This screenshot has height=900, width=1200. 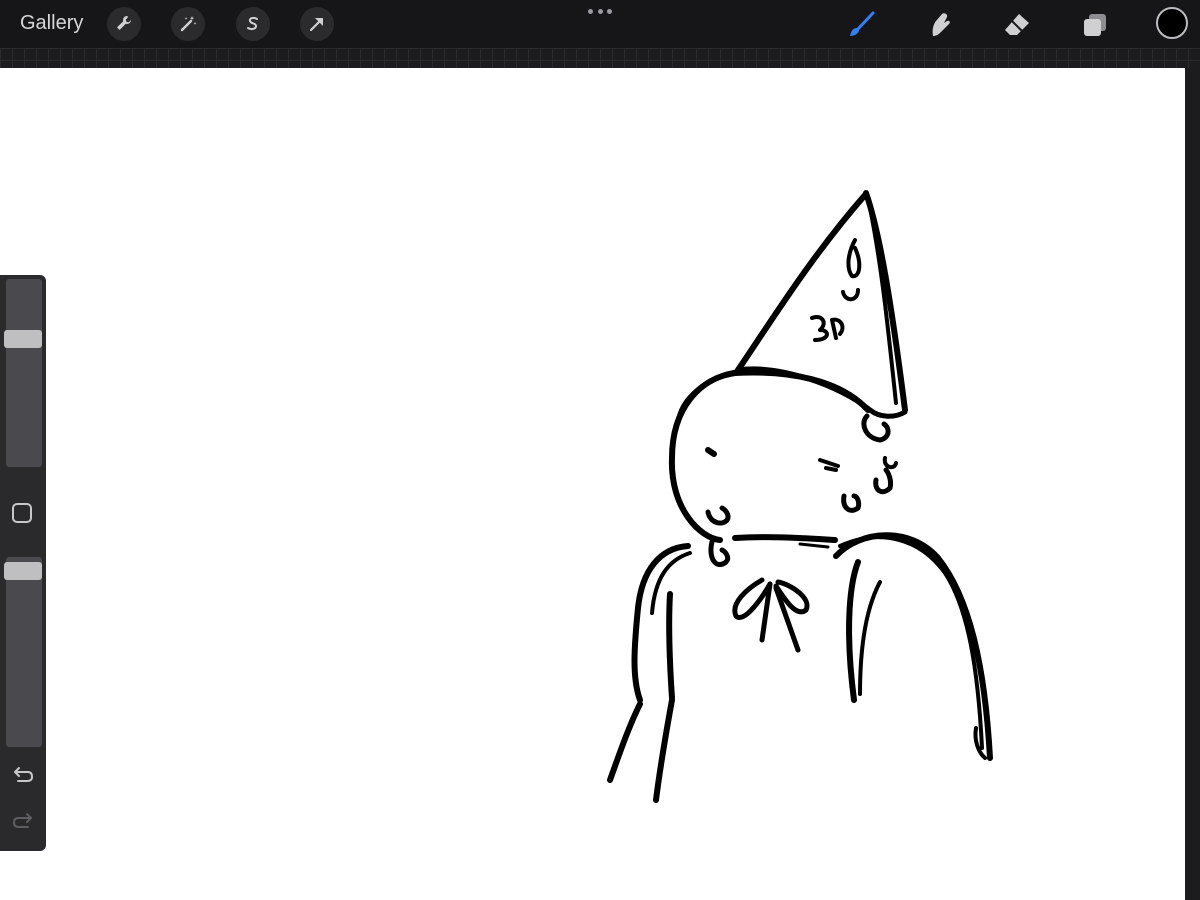 I want to click on actions-button, so click(x=124, y=24).